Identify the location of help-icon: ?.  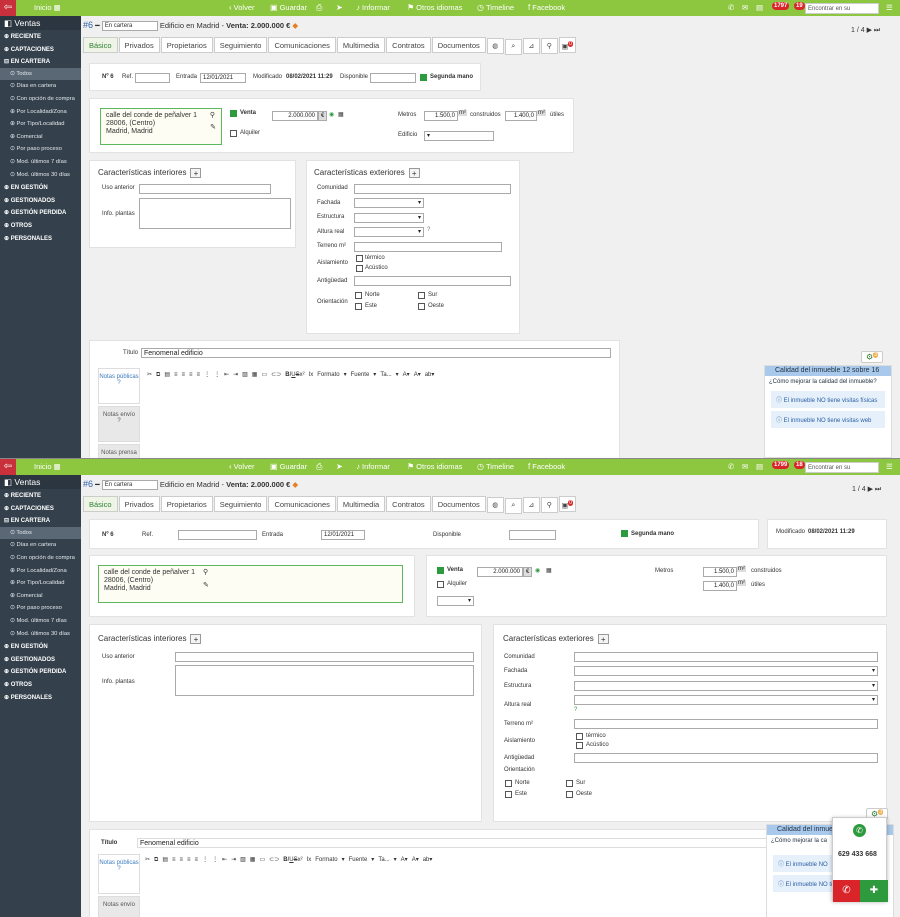
(575, 710).